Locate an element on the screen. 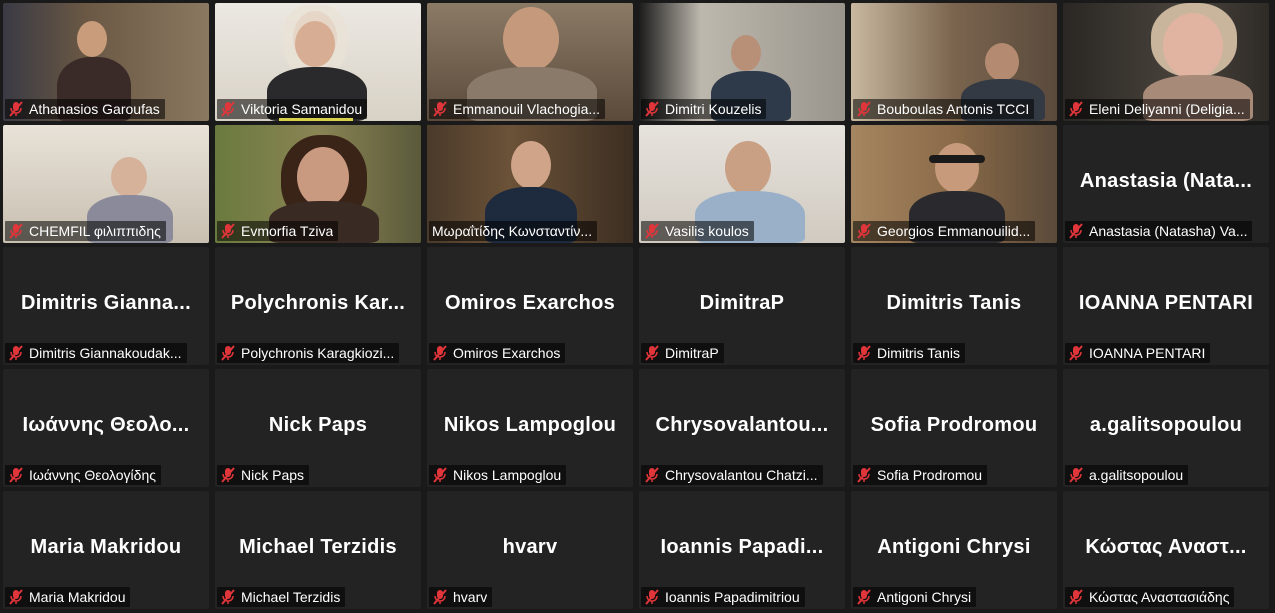  participant-tile: Nikos Lampoglou Nikos Lampoglou is located at coordinates (530, 428).